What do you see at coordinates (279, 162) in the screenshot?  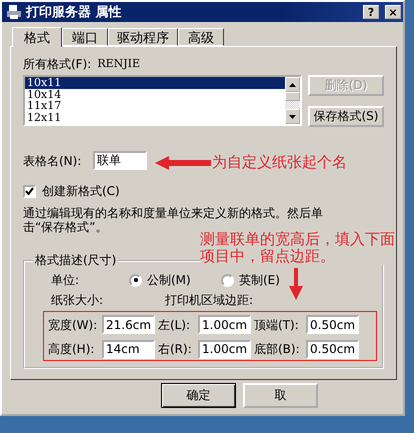 I see `annotation-text: 为自定义纸张起个名` at bounding box center [279, 162].